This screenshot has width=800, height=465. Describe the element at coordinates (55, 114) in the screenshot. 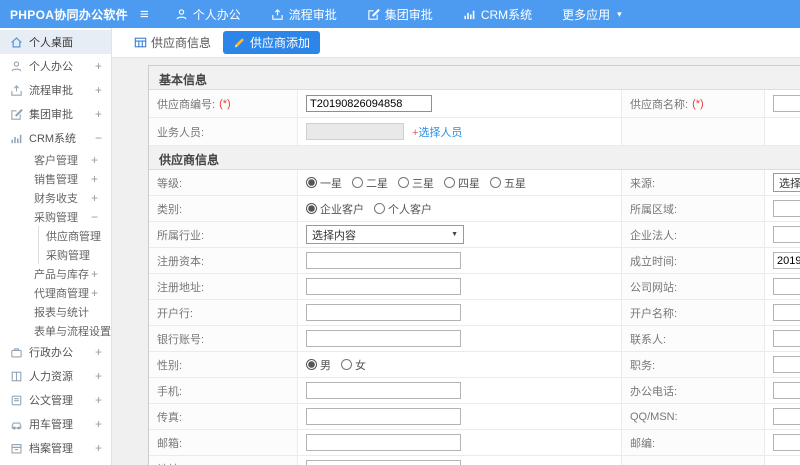

I see `sidebar-item-group-approval: 集团审批 +` at that location.